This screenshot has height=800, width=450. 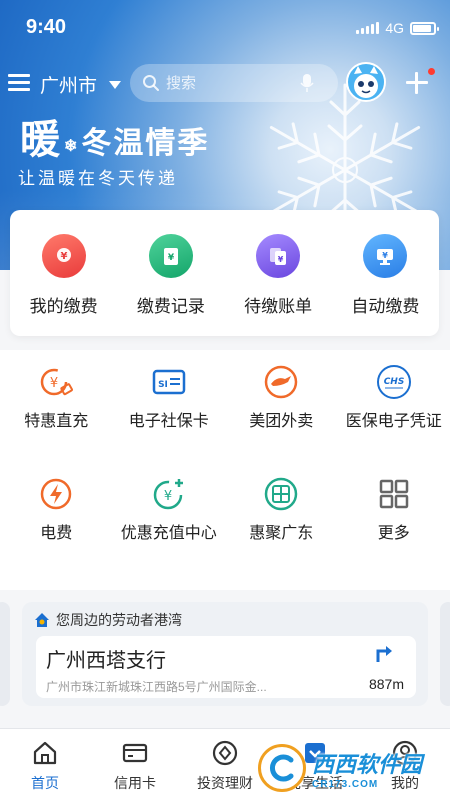 I want to click on svg-text: SI, so click(x=163, y=385).